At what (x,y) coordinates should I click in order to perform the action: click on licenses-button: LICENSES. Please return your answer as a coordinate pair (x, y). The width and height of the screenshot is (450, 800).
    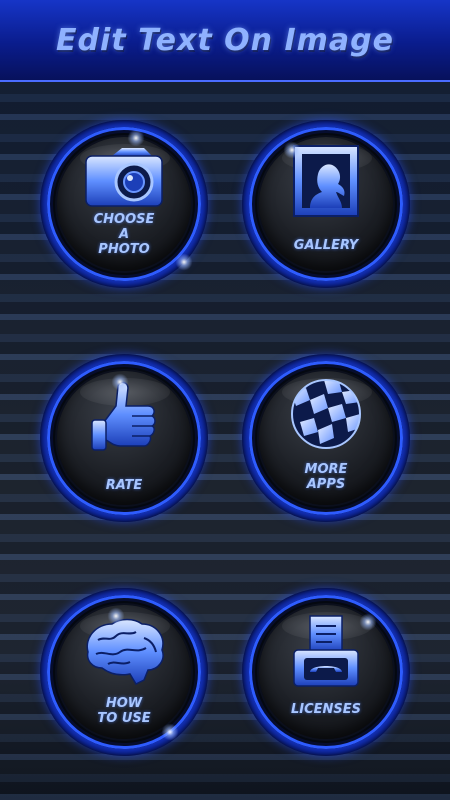
    Looking at the image, I should click on (326, 672).